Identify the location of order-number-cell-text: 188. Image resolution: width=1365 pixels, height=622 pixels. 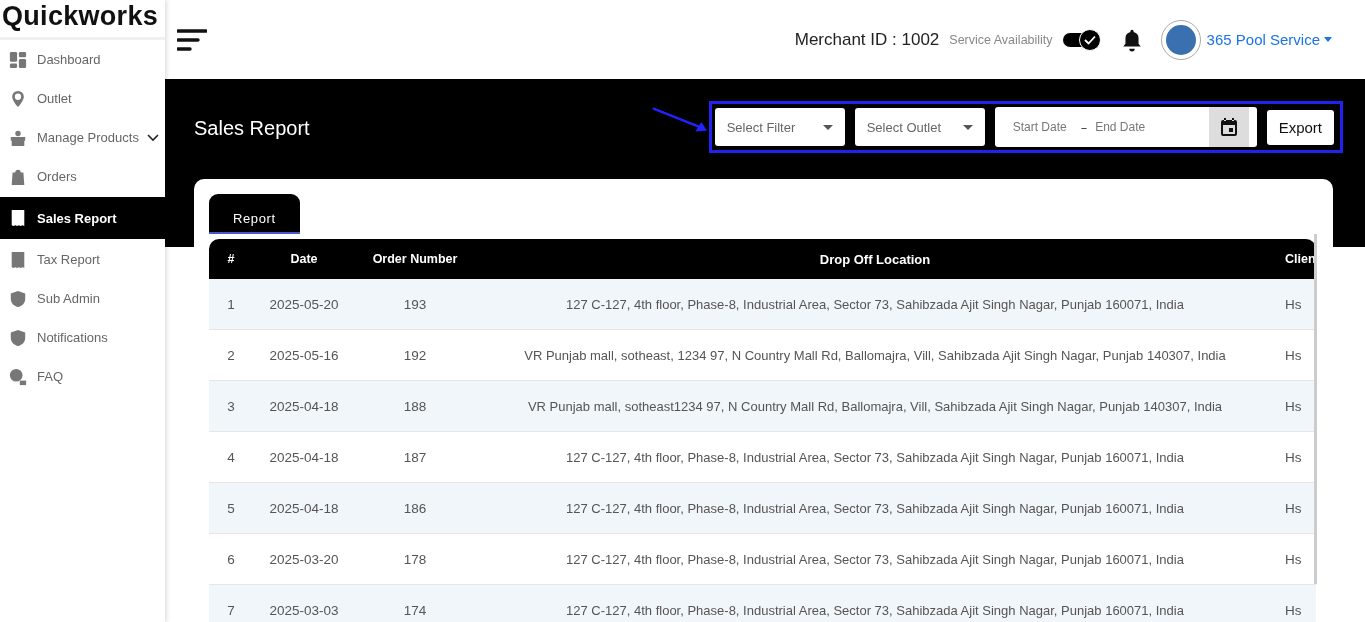
(415, 406).